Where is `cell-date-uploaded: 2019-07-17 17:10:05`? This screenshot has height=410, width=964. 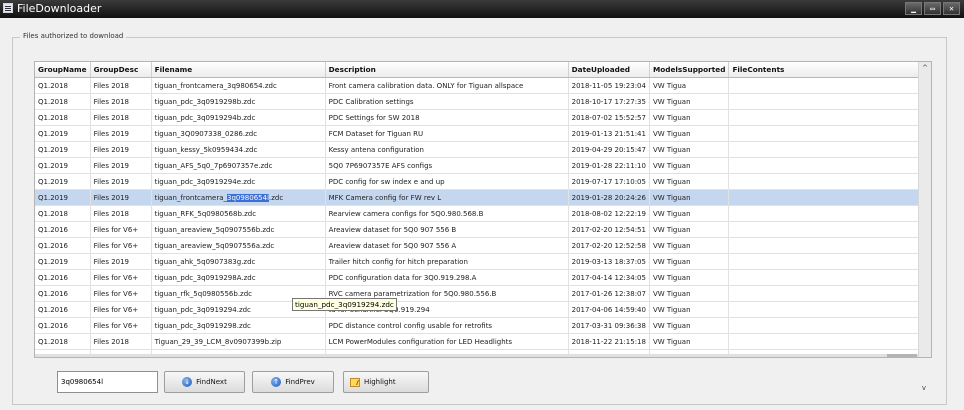
cell-date-uploaded: 2019-07-17 17:10:05 is located at coordinates (609, 181).